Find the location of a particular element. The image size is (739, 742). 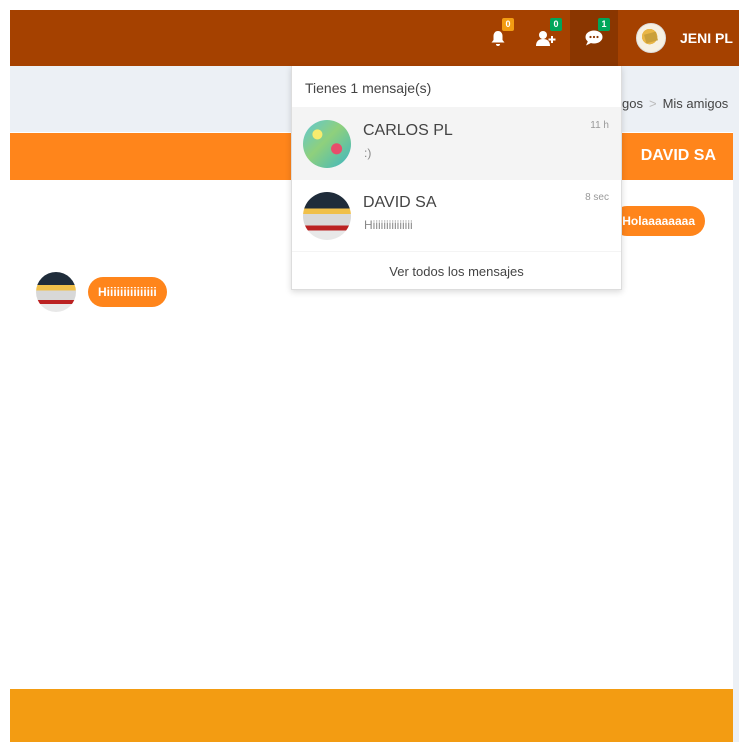

chat-bubble-icon is located at coordinates (594, 38).